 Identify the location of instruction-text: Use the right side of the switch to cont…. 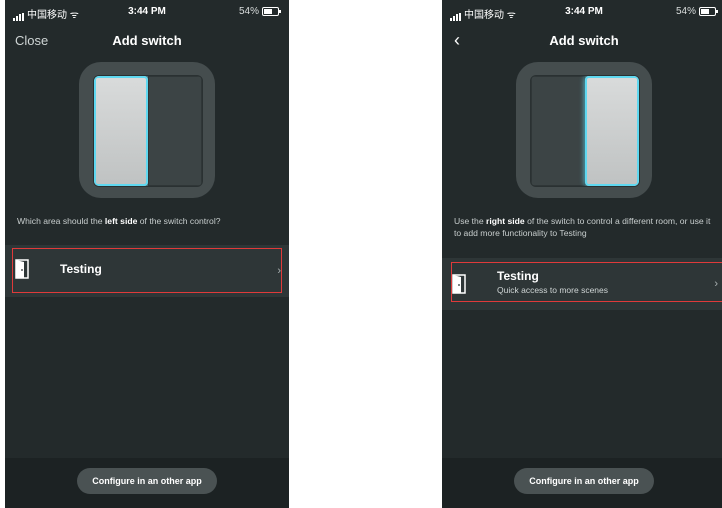
(582, 227).